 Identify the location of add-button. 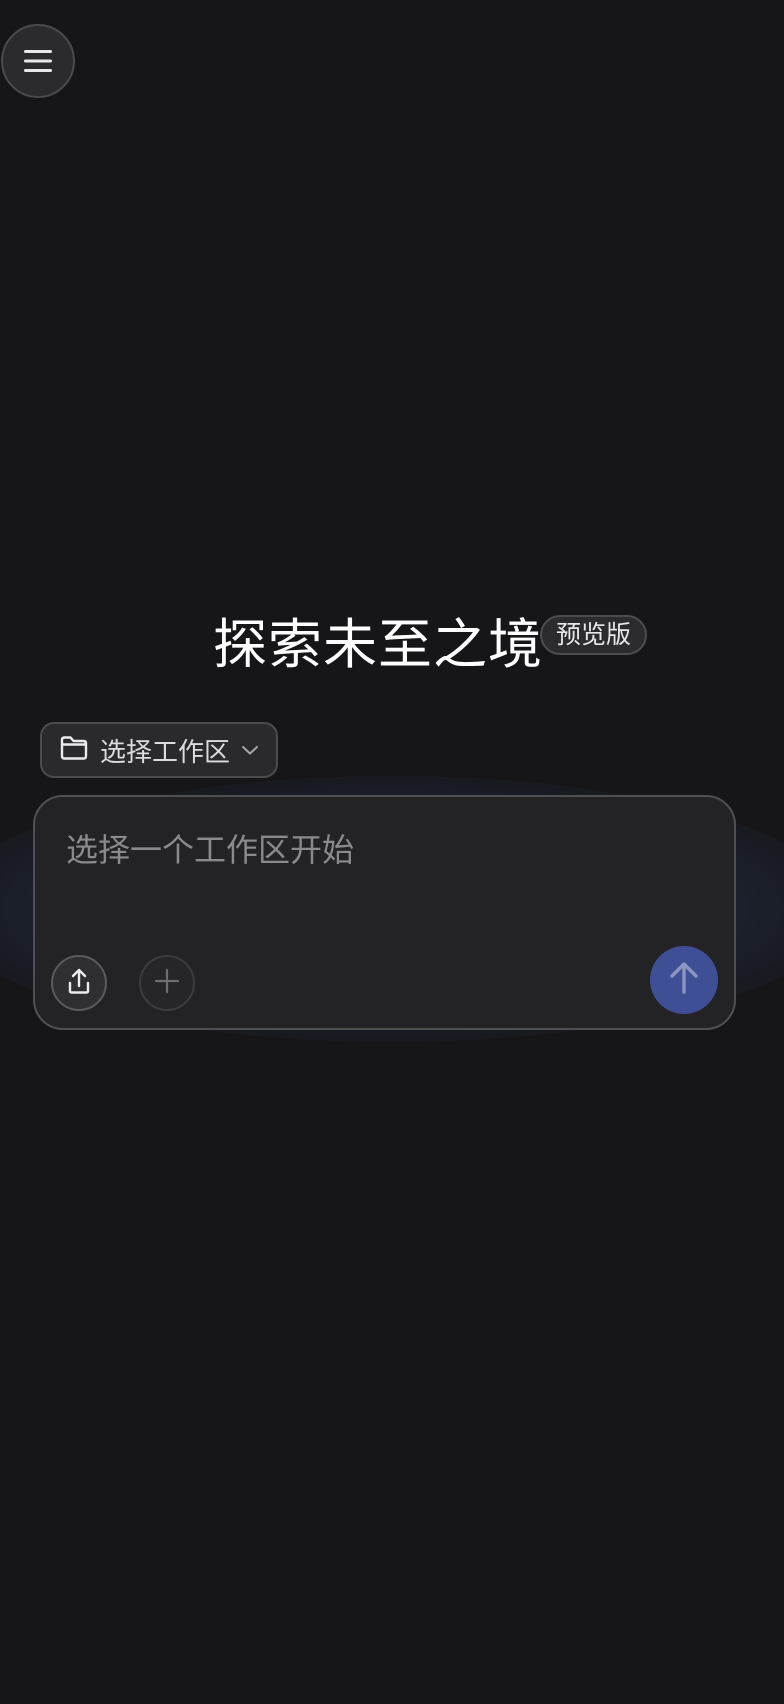
(167, 983).